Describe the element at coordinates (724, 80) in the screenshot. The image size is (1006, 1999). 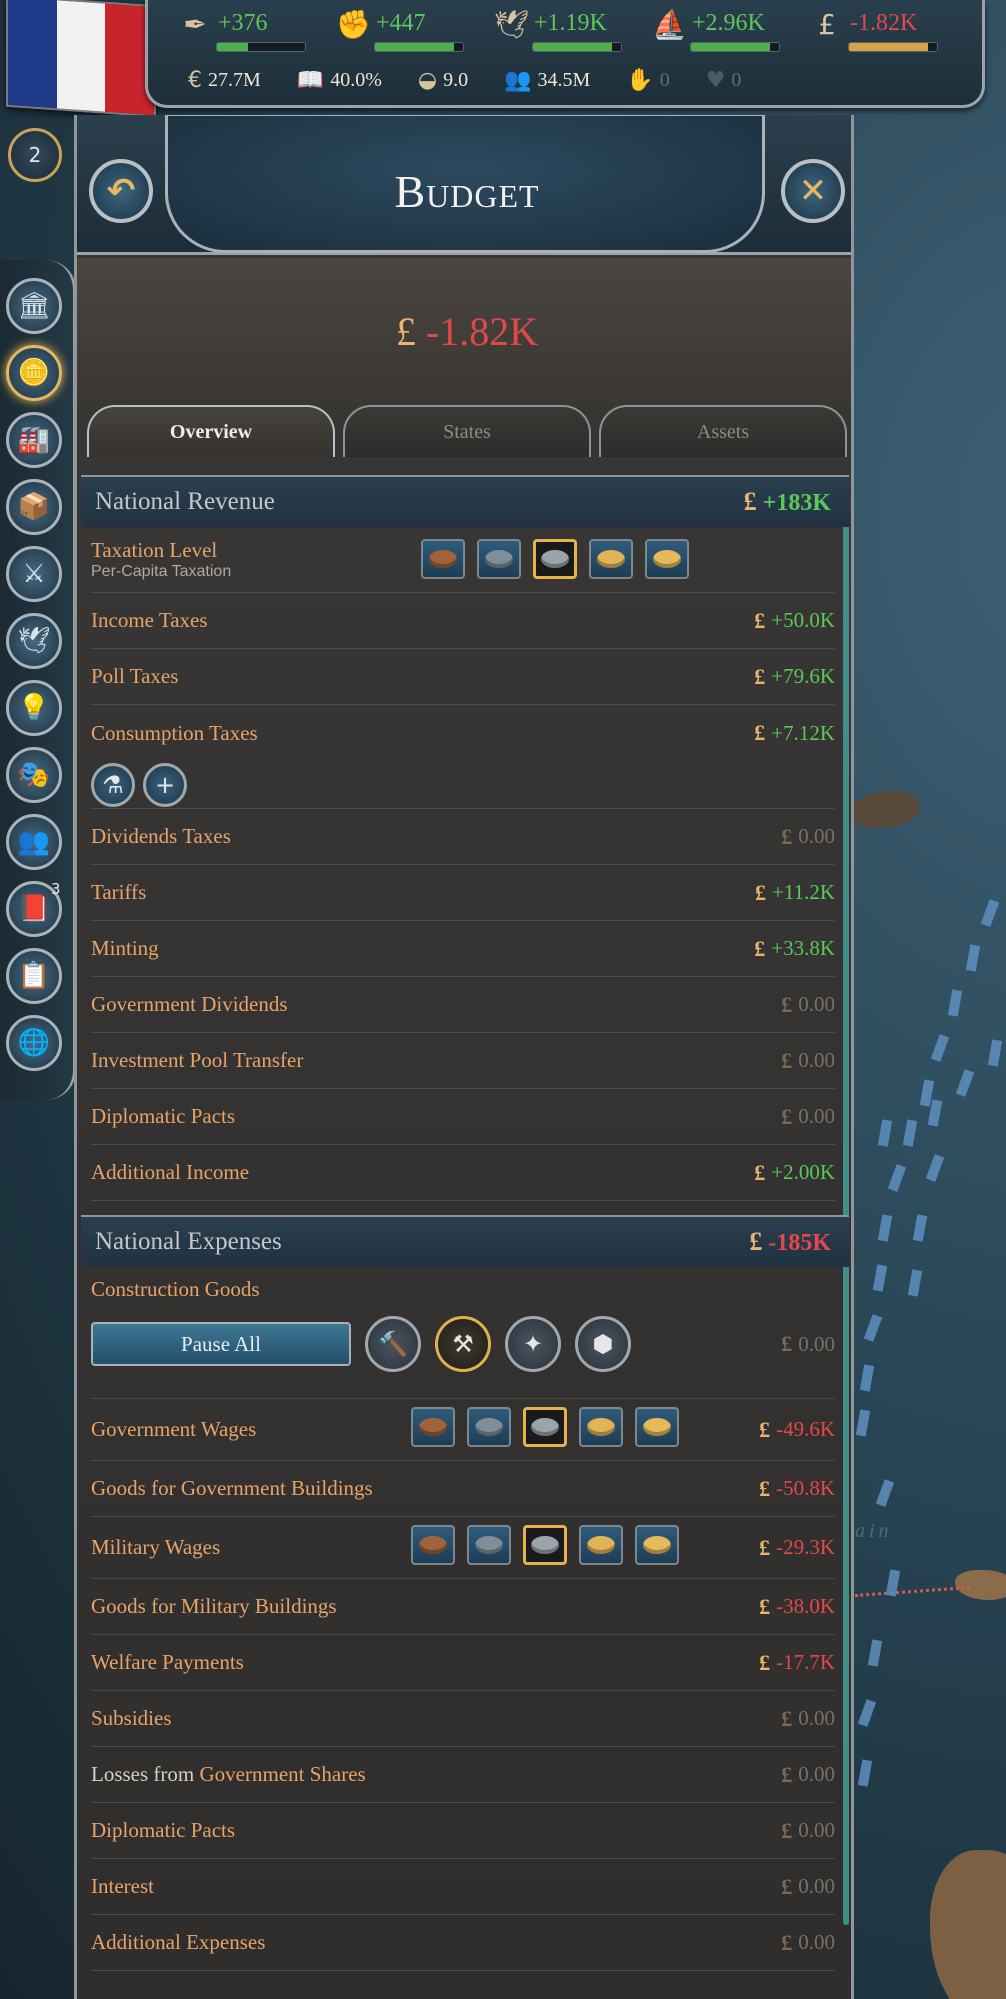
I see `stat-loyalists: ♥ 0` at that location.